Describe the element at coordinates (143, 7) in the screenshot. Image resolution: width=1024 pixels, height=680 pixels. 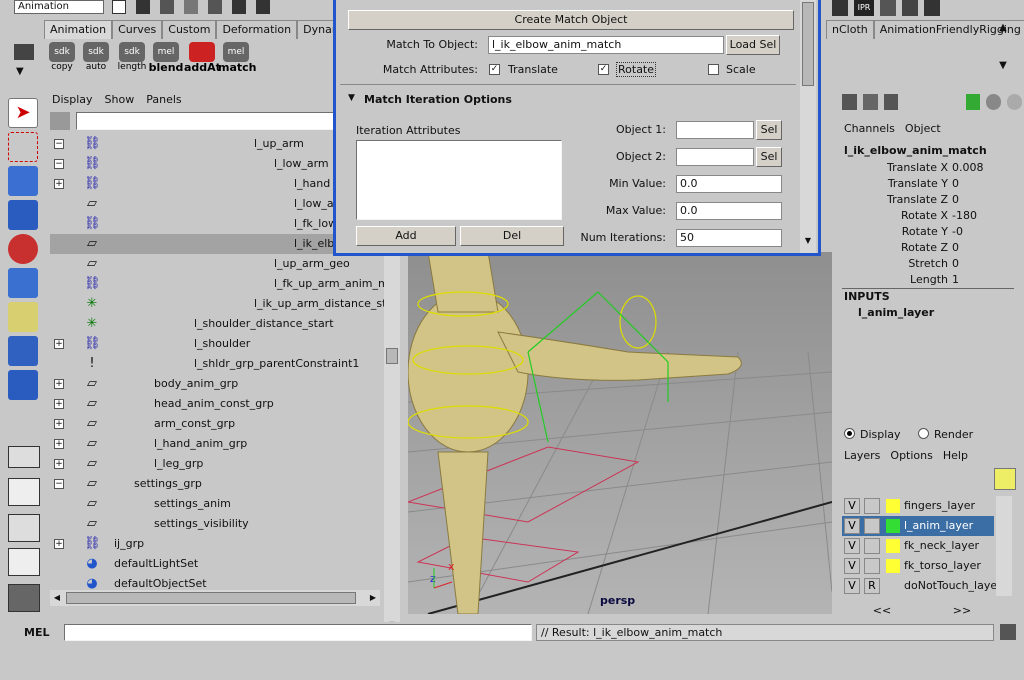
I see `save-icon` at that location.